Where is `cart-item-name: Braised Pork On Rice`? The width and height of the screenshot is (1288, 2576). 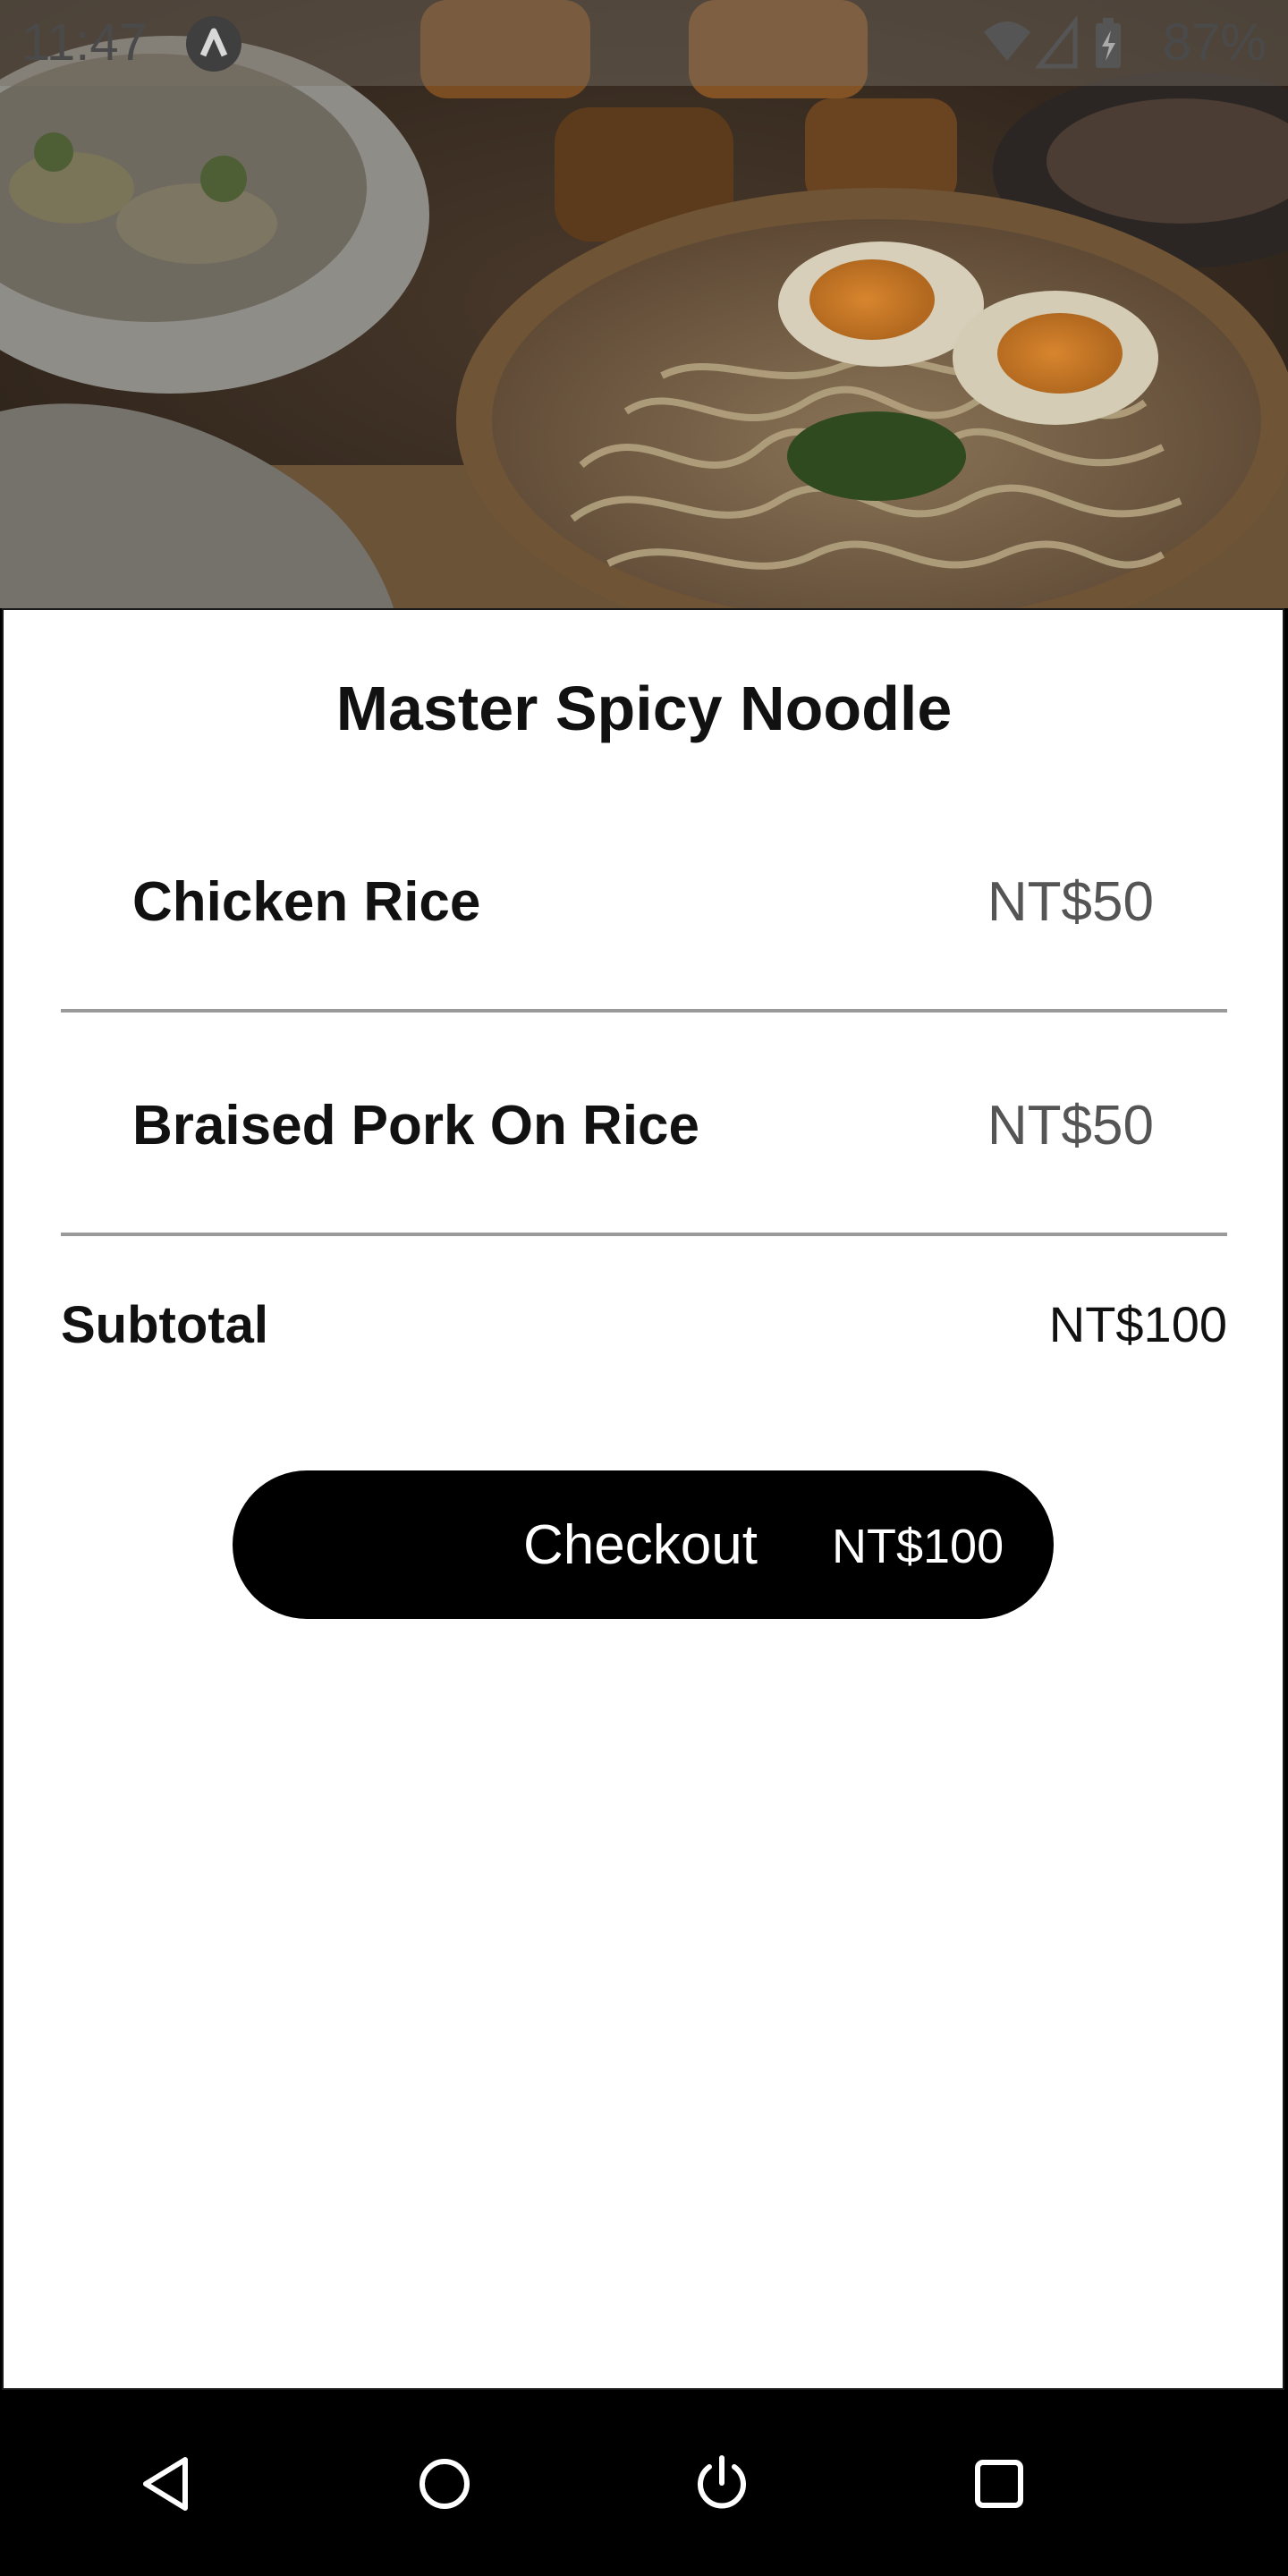
cart-item-name: Braised Pork On Rice is located at coordinates (416, 1126).